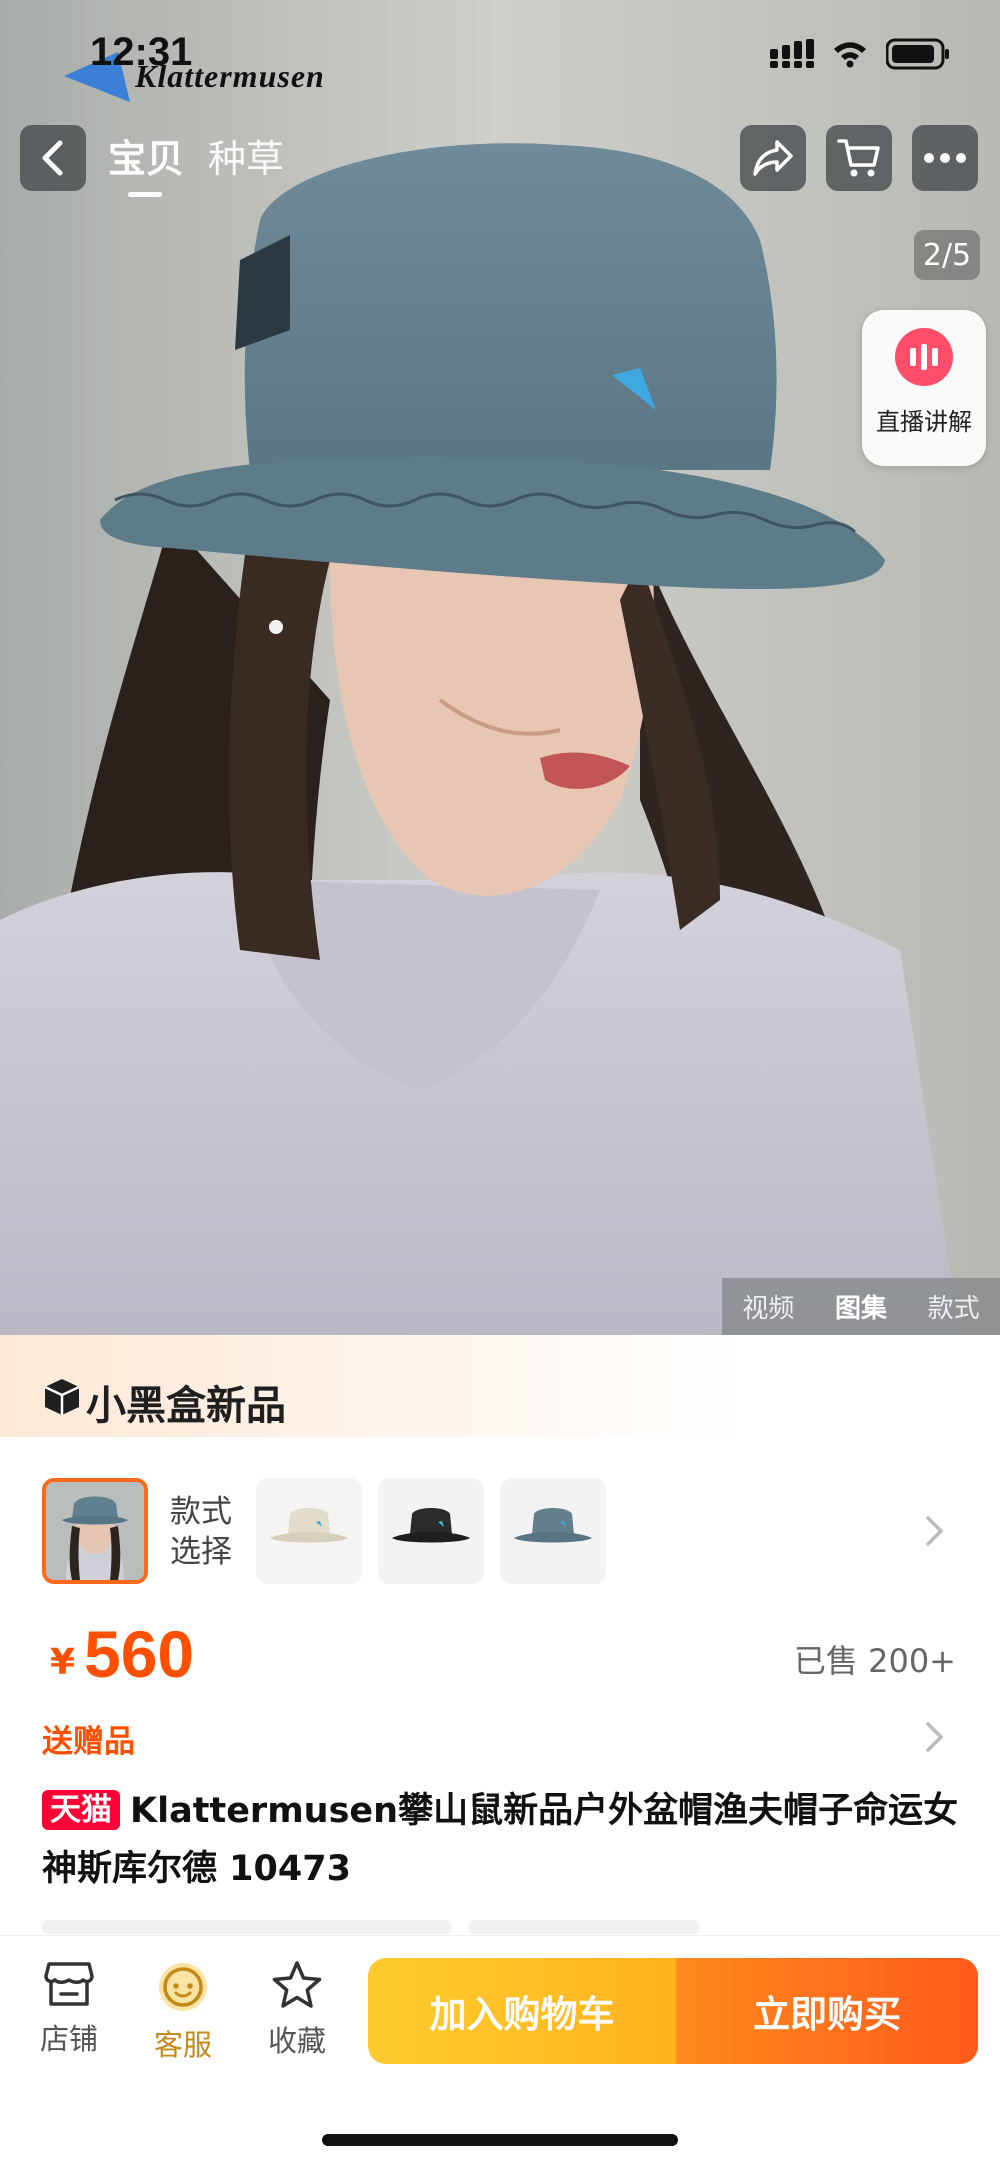 This screenshot has height=2164, width=1000. I want to click on share-button, so click(773, 158).